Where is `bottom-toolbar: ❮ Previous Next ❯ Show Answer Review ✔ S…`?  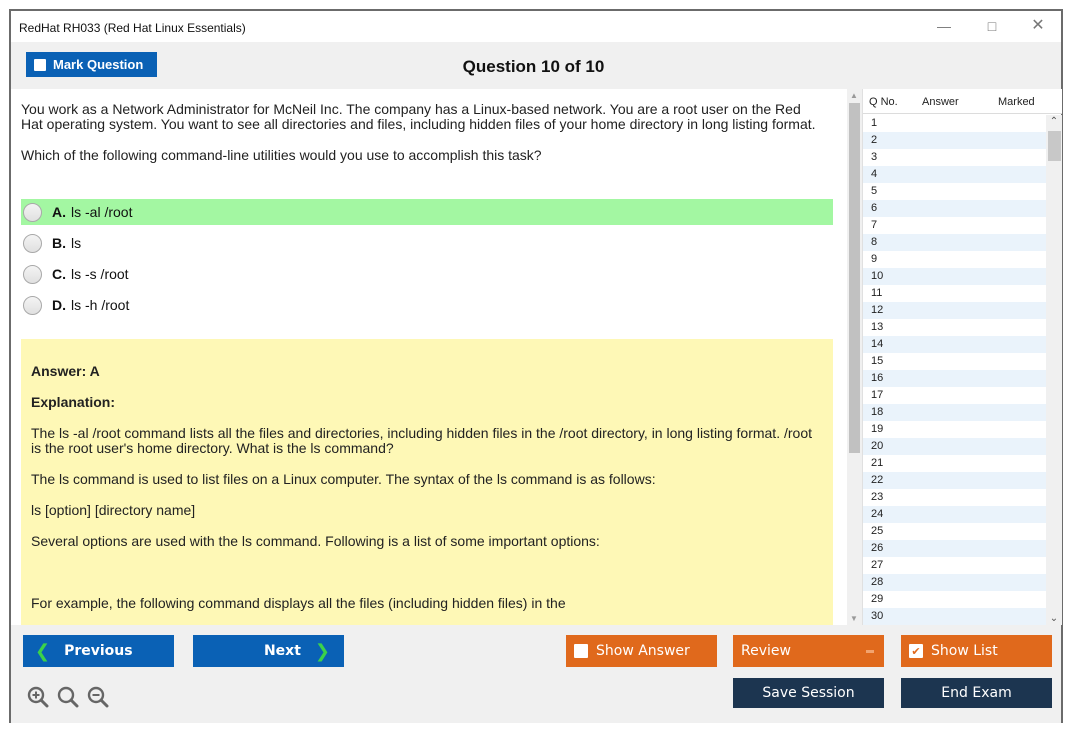
bottom-toolbar: ❮ Previous Next ❯ Show Answer Review ✔ S… is located at coordinates (536, 674).